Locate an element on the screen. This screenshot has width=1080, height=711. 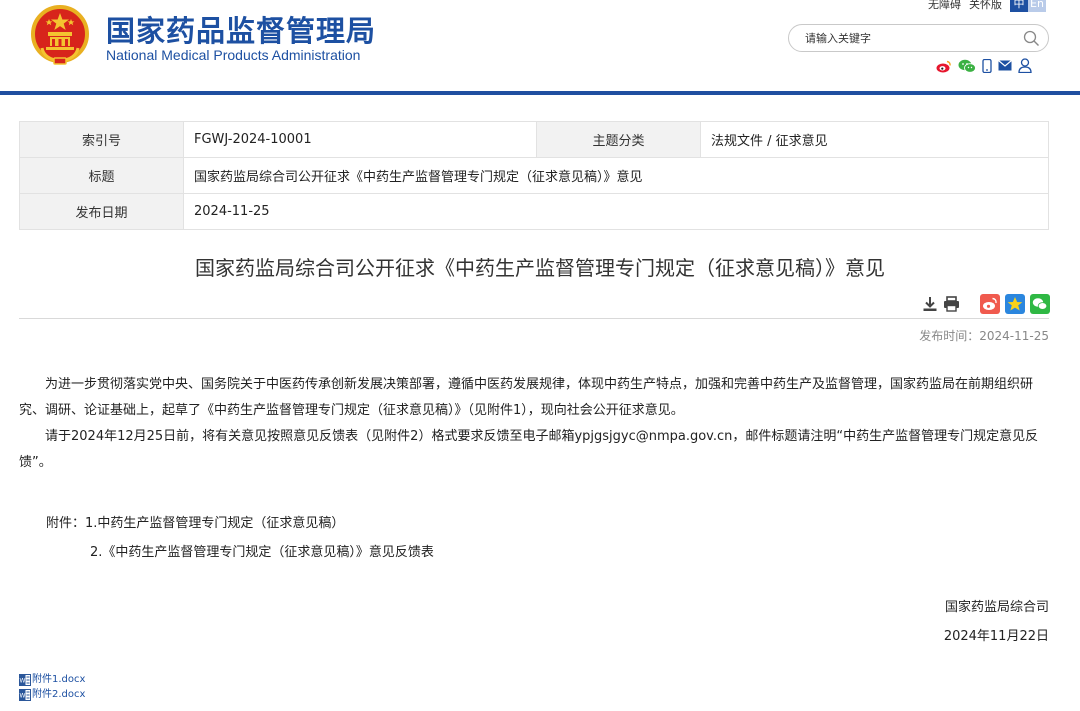
search-icon is located at coordinates (1031, 38).